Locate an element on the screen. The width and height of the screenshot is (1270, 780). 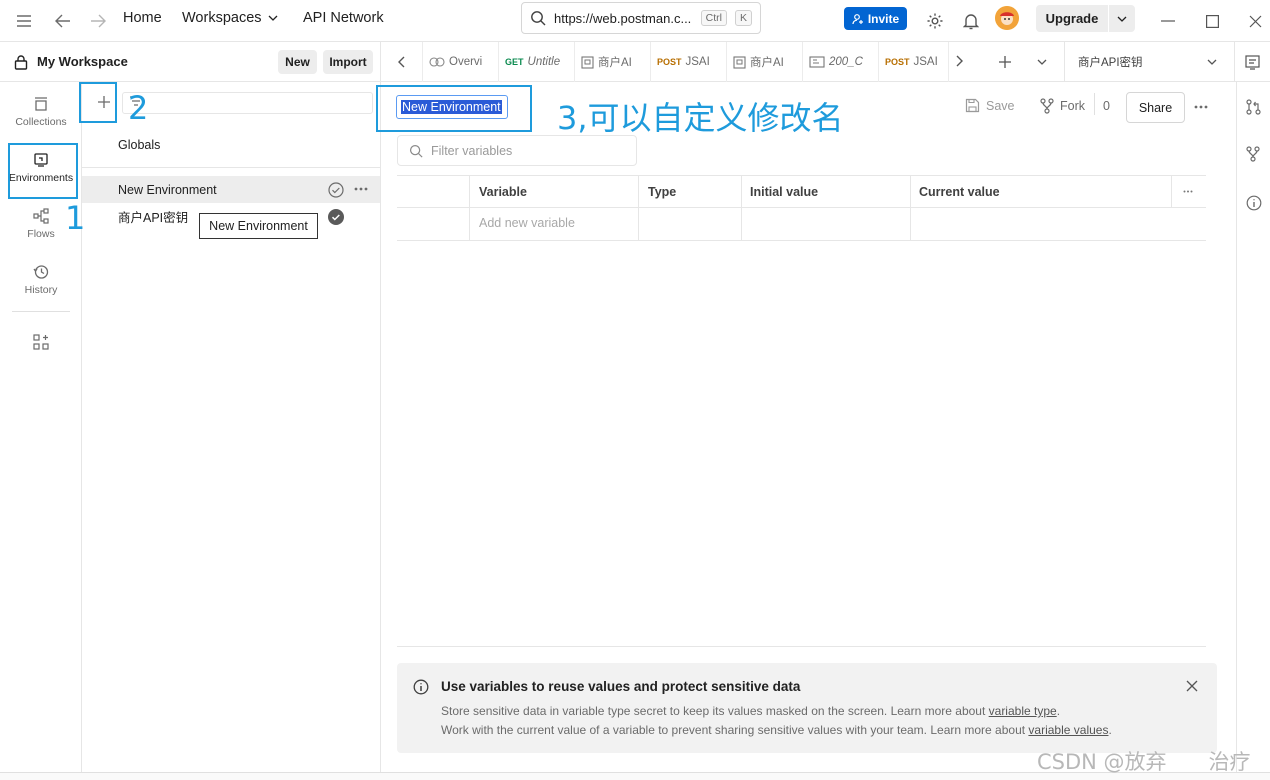
tabs-dropdown-chevron-icon is located at coordinates (1042, 62).